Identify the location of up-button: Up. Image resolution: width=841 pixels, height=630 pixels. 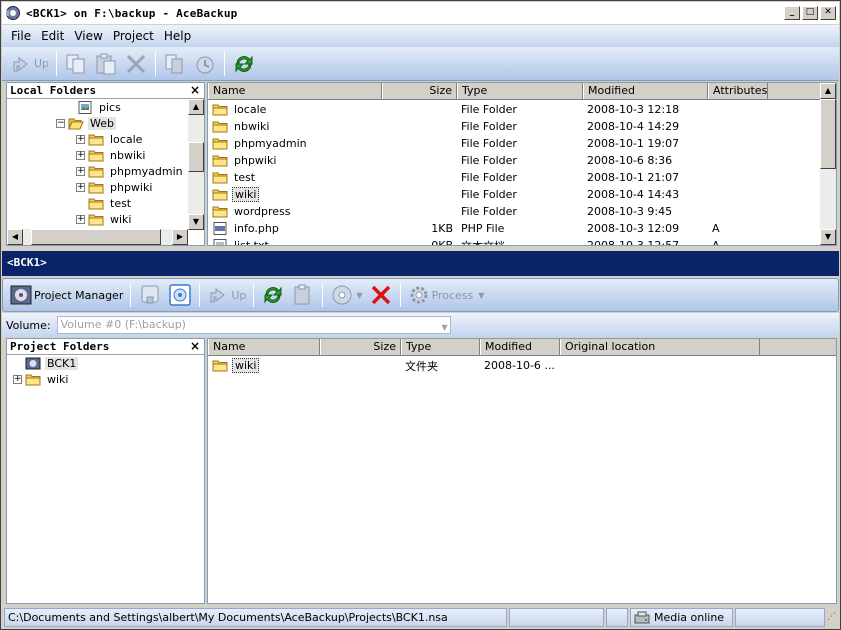
(29, 64).